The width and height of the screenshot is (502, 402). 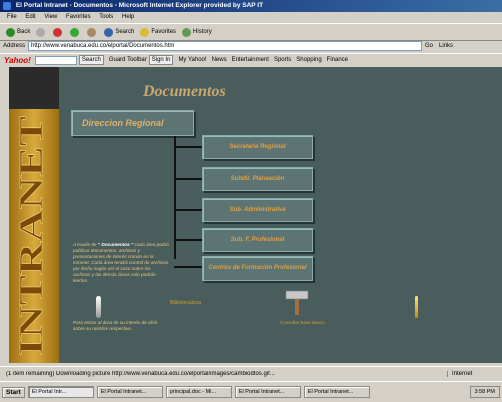 What do you see at coordinates (192, 60) in the screenshot?
I see `my-yahoo-link: My Yahoo!` at bounding box center [192, 60].